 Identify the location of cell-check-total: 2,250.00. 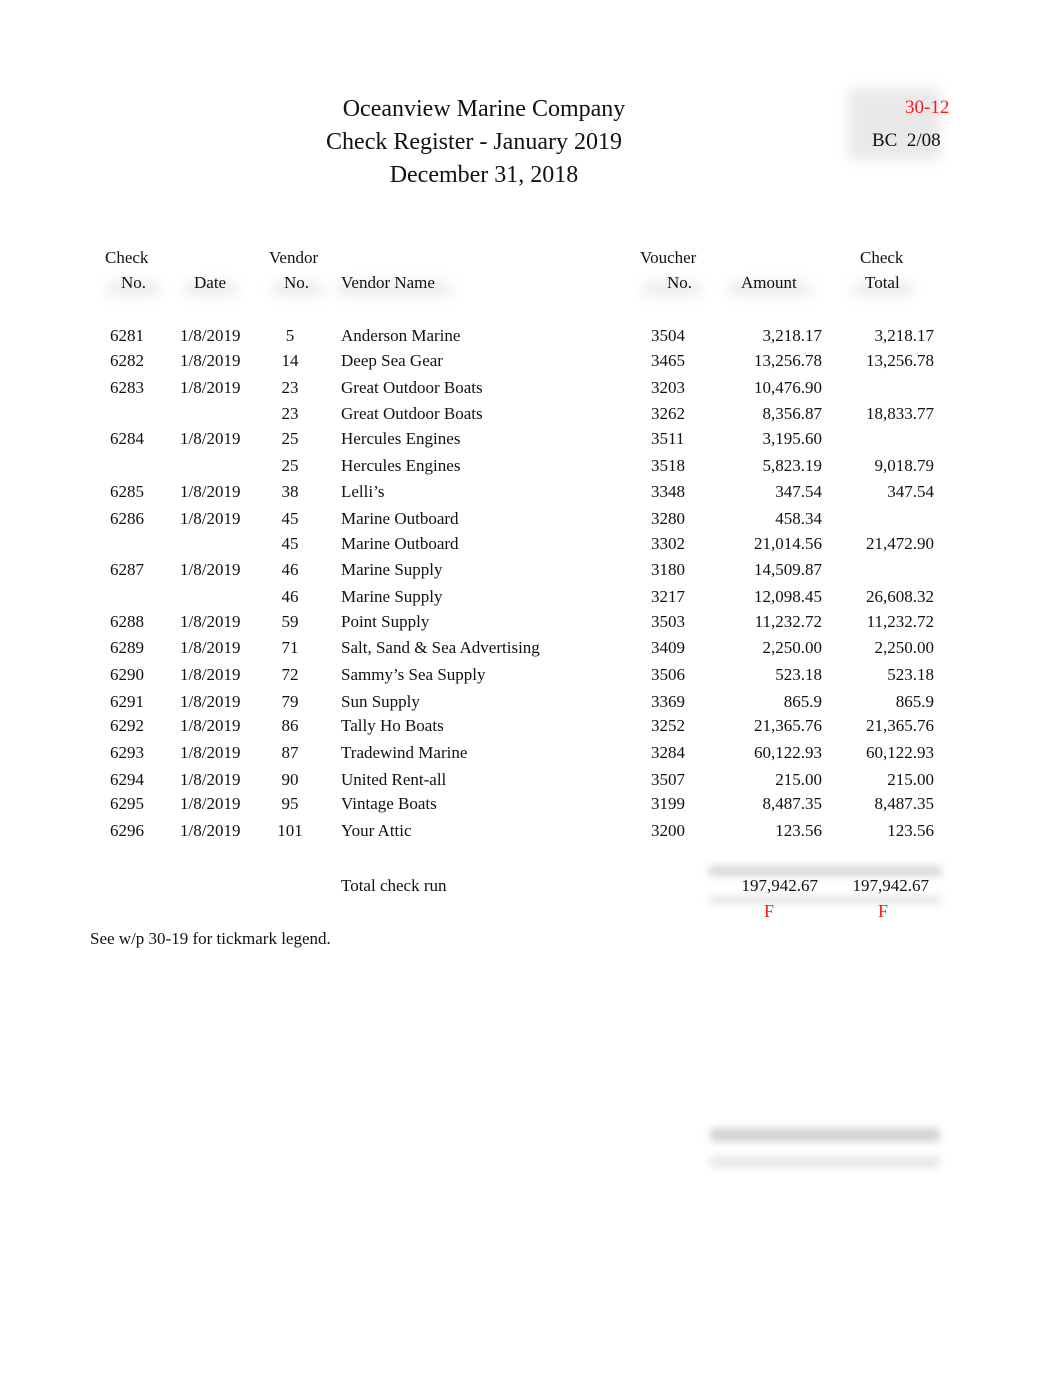
(904, 647).